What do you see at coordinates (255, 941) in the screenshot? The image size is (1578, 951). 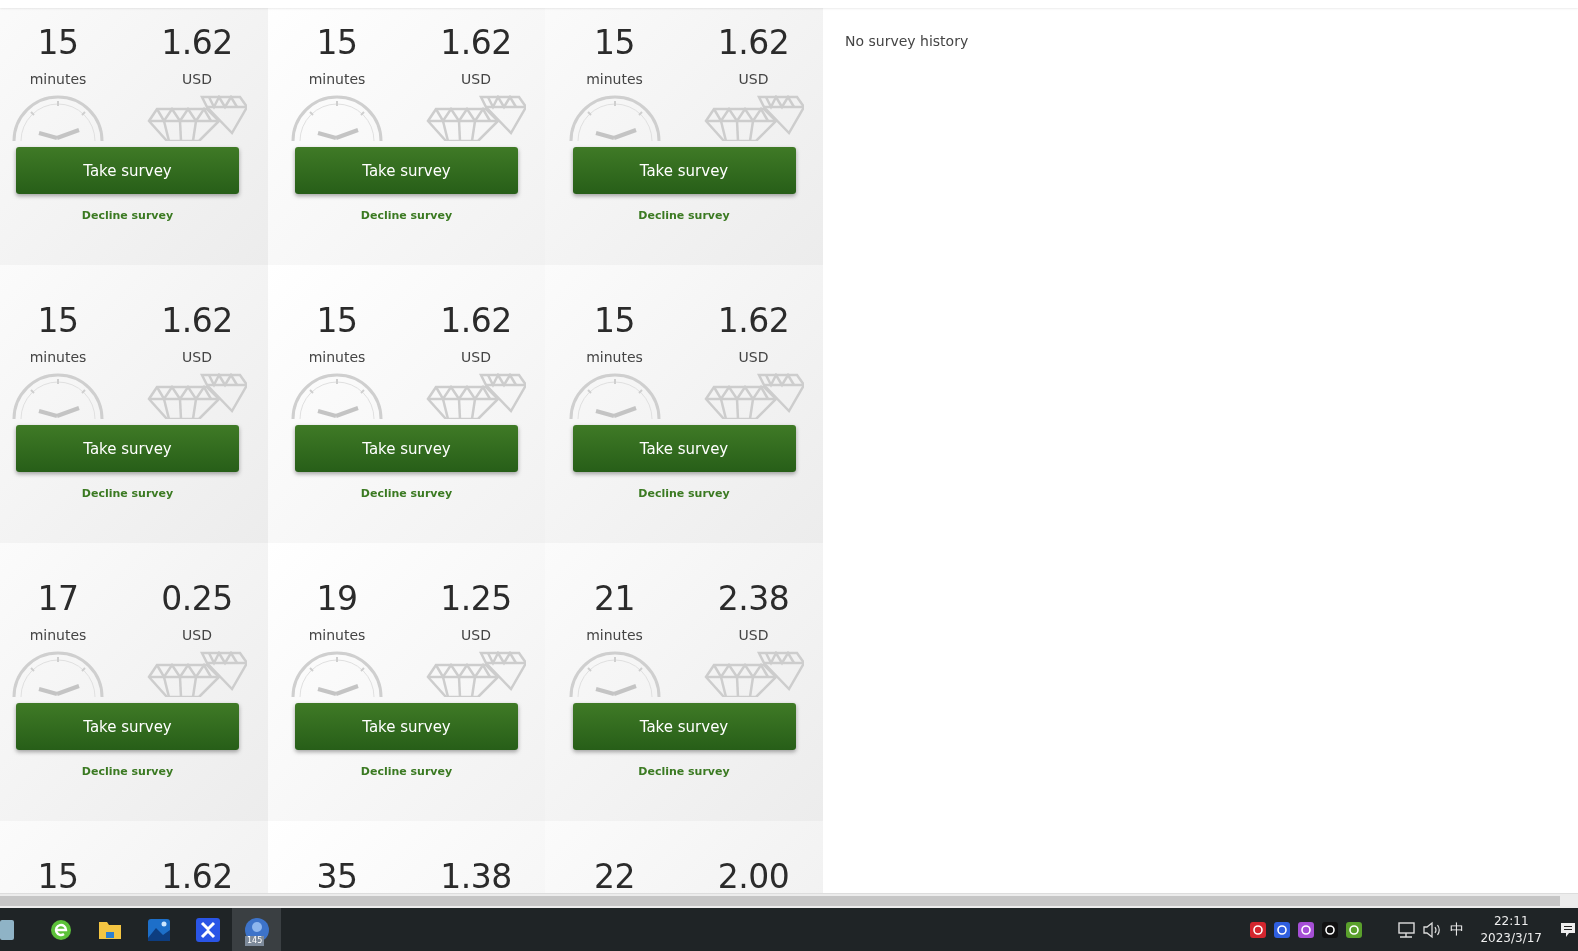 I see `app-badge: 145` at bounding box center [255, 941].